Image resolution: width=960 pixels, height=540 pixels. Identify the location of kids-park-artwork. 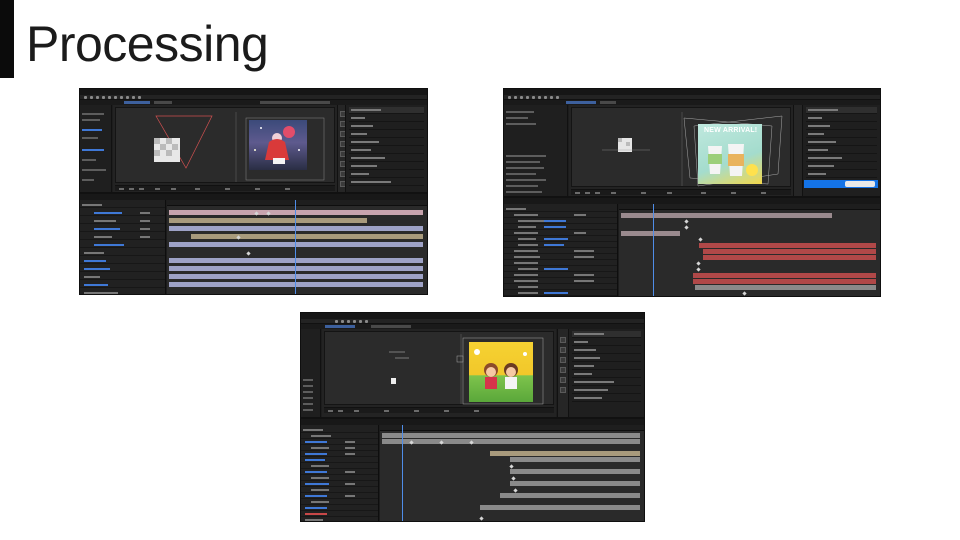
(501, 372).